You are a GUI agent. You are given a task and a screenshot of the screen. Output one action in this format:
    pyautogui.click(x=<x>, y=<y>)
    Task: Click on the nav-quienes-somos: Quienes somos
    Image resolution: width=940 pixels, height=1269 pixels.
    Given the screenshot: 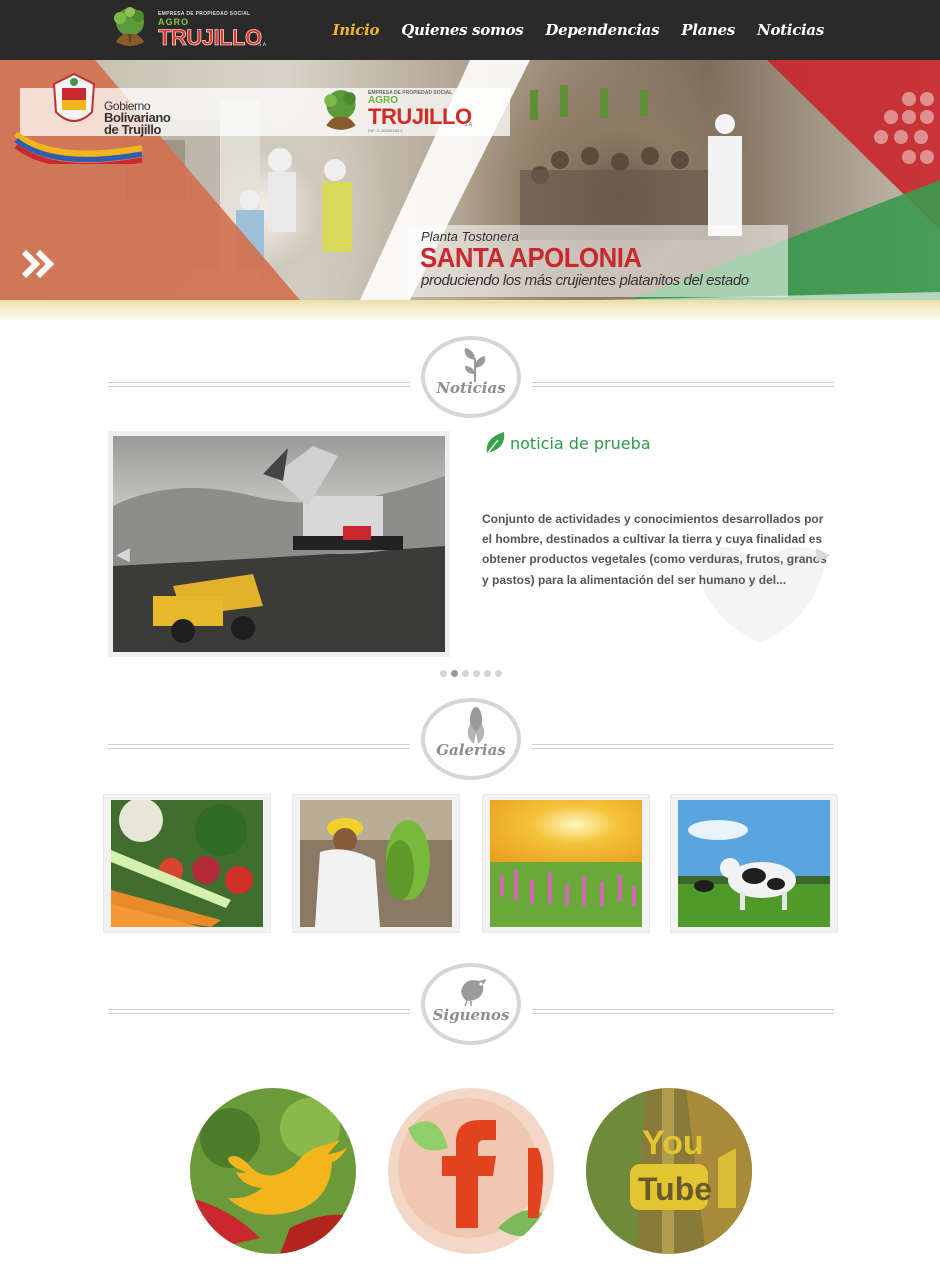 What is the action you would take?
    pyautogui.click(x=462, y=30)
    